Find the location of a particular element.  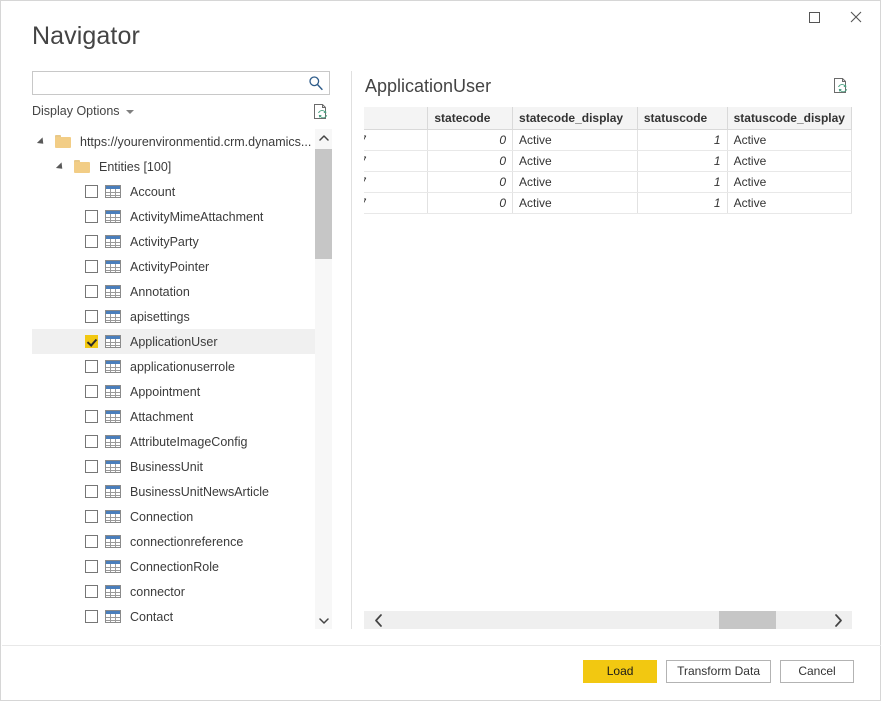

transform-data-button: Transform Data is located at coordinates (718, 671).